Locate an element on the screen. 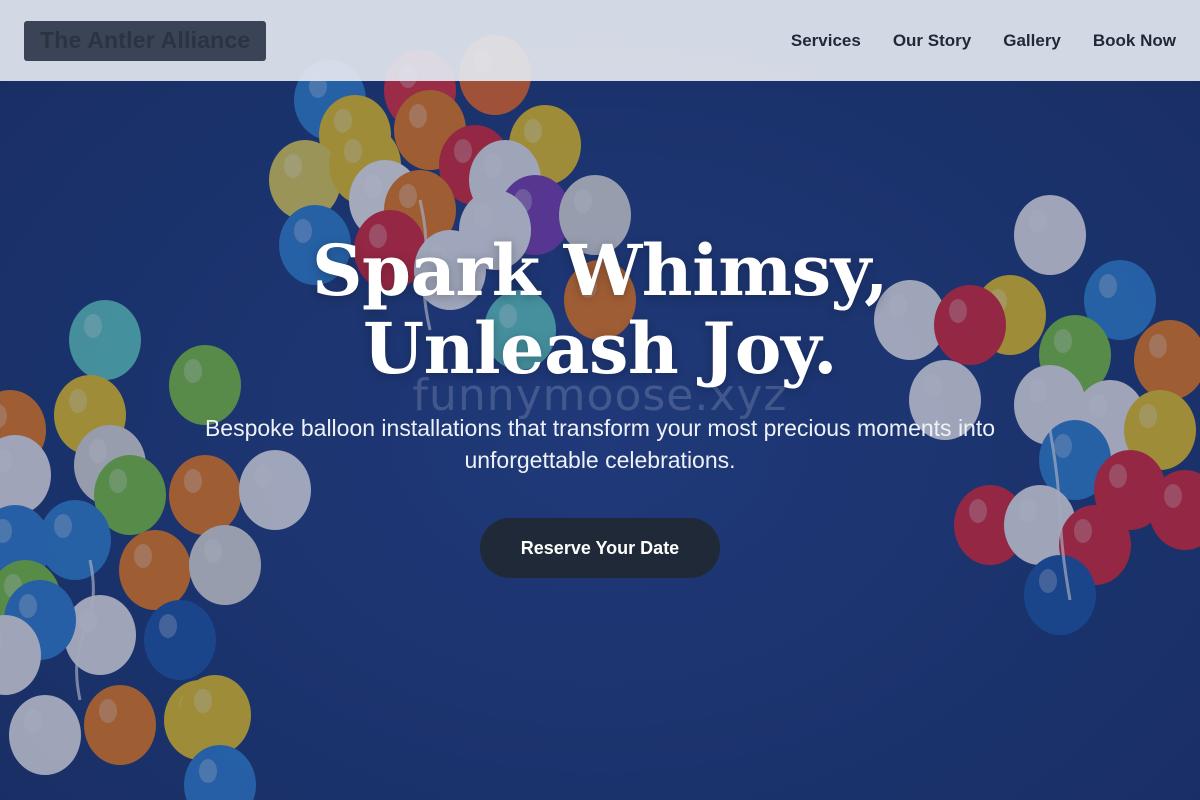  nav-our-story: Our Story is located at coordinates (932, 41).